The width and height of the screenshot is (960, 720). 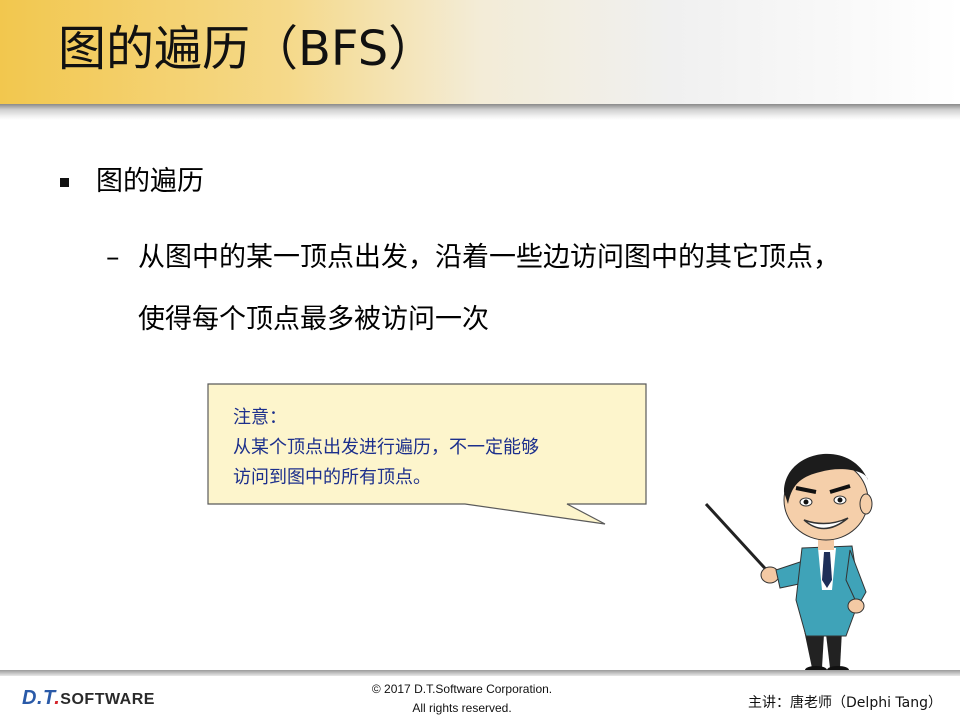 I want to click on slide-title: 图的遍历（BFS）, so click(x=247, y=49).